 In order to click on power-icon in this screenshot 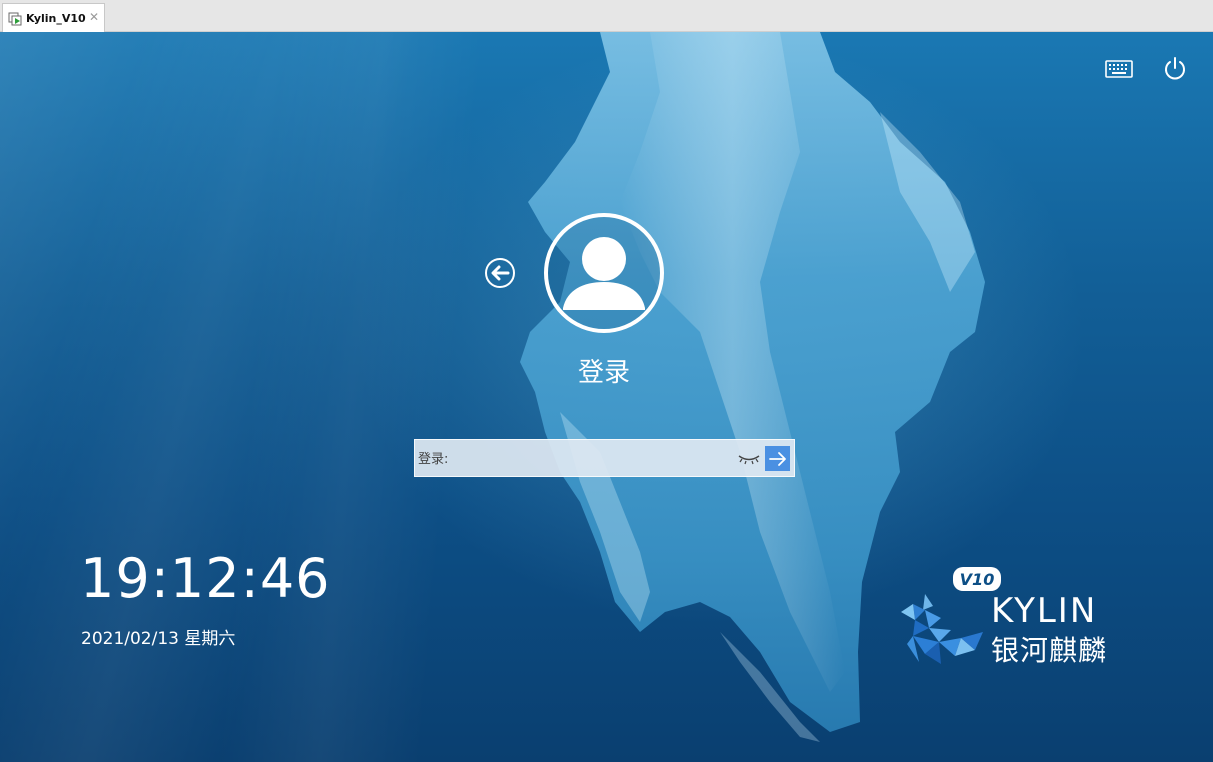, I will do `click(1175, 68)`.